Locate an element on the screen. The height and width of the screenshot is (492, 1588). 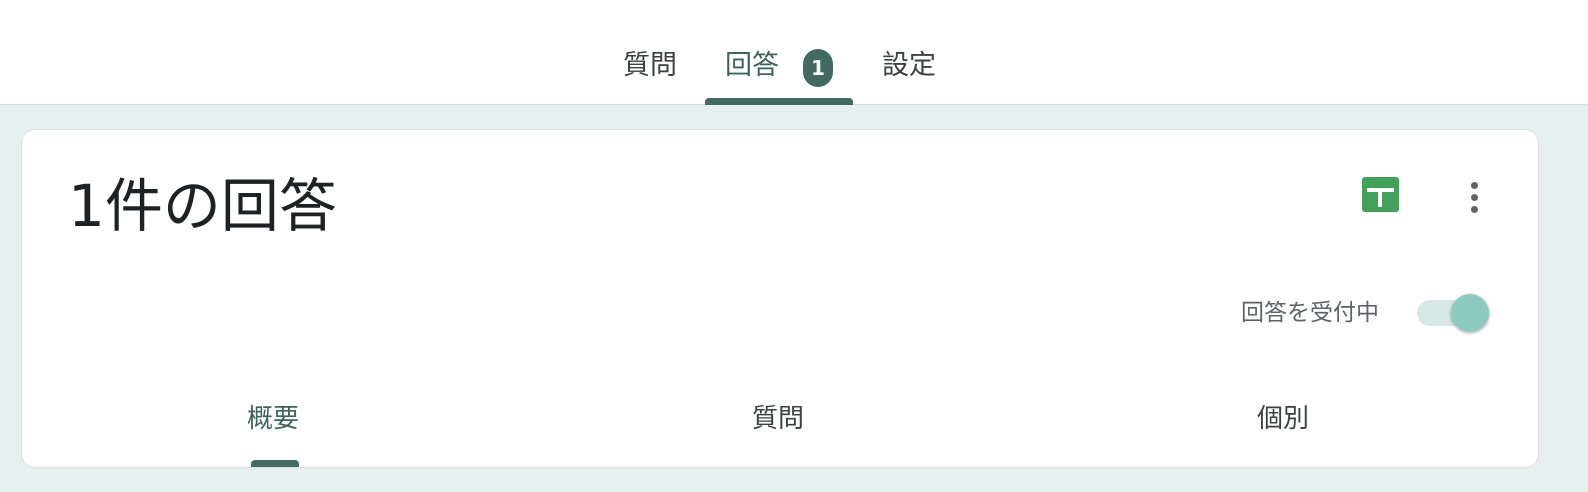
active-tab-indicator is located at coordinates (779, 101).